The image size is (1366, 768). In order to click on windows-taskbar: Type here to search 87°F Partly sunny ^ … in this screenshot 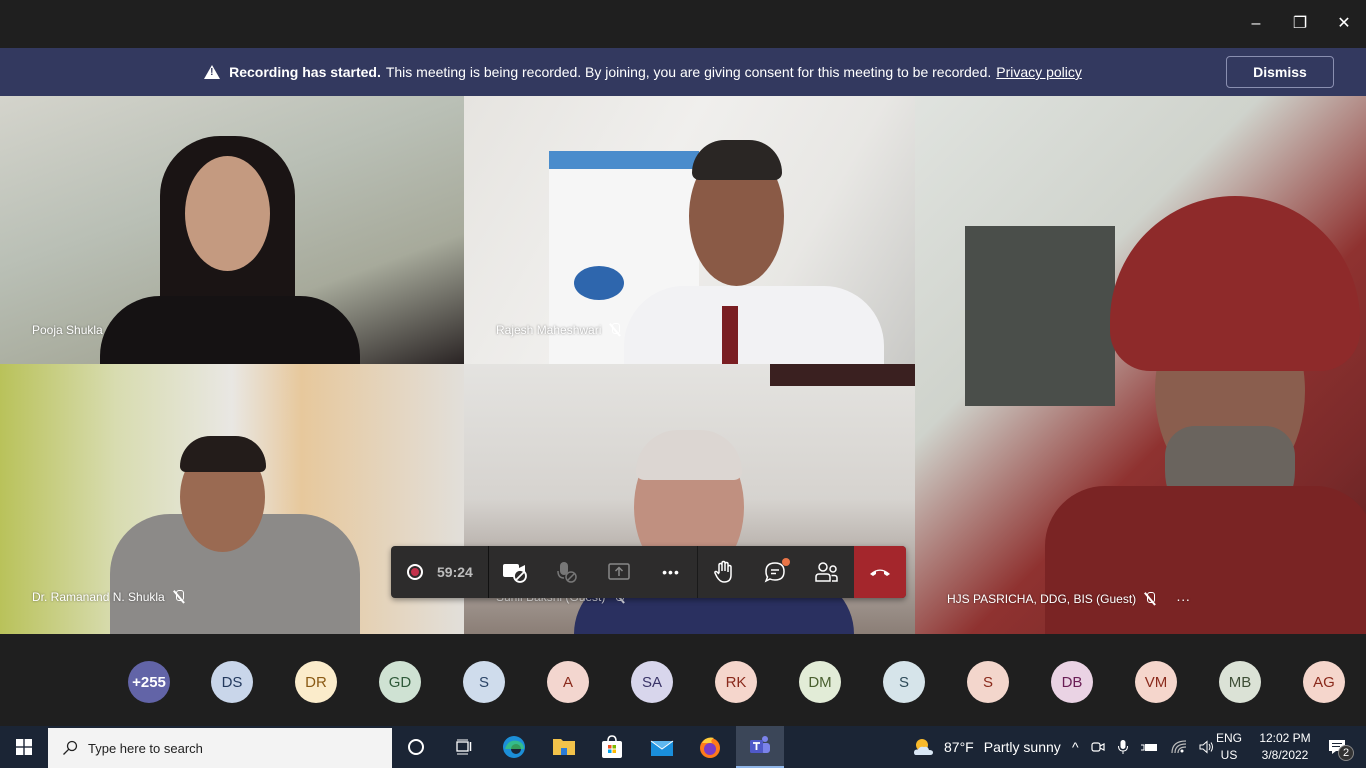, I will do `click(683, 747)`.